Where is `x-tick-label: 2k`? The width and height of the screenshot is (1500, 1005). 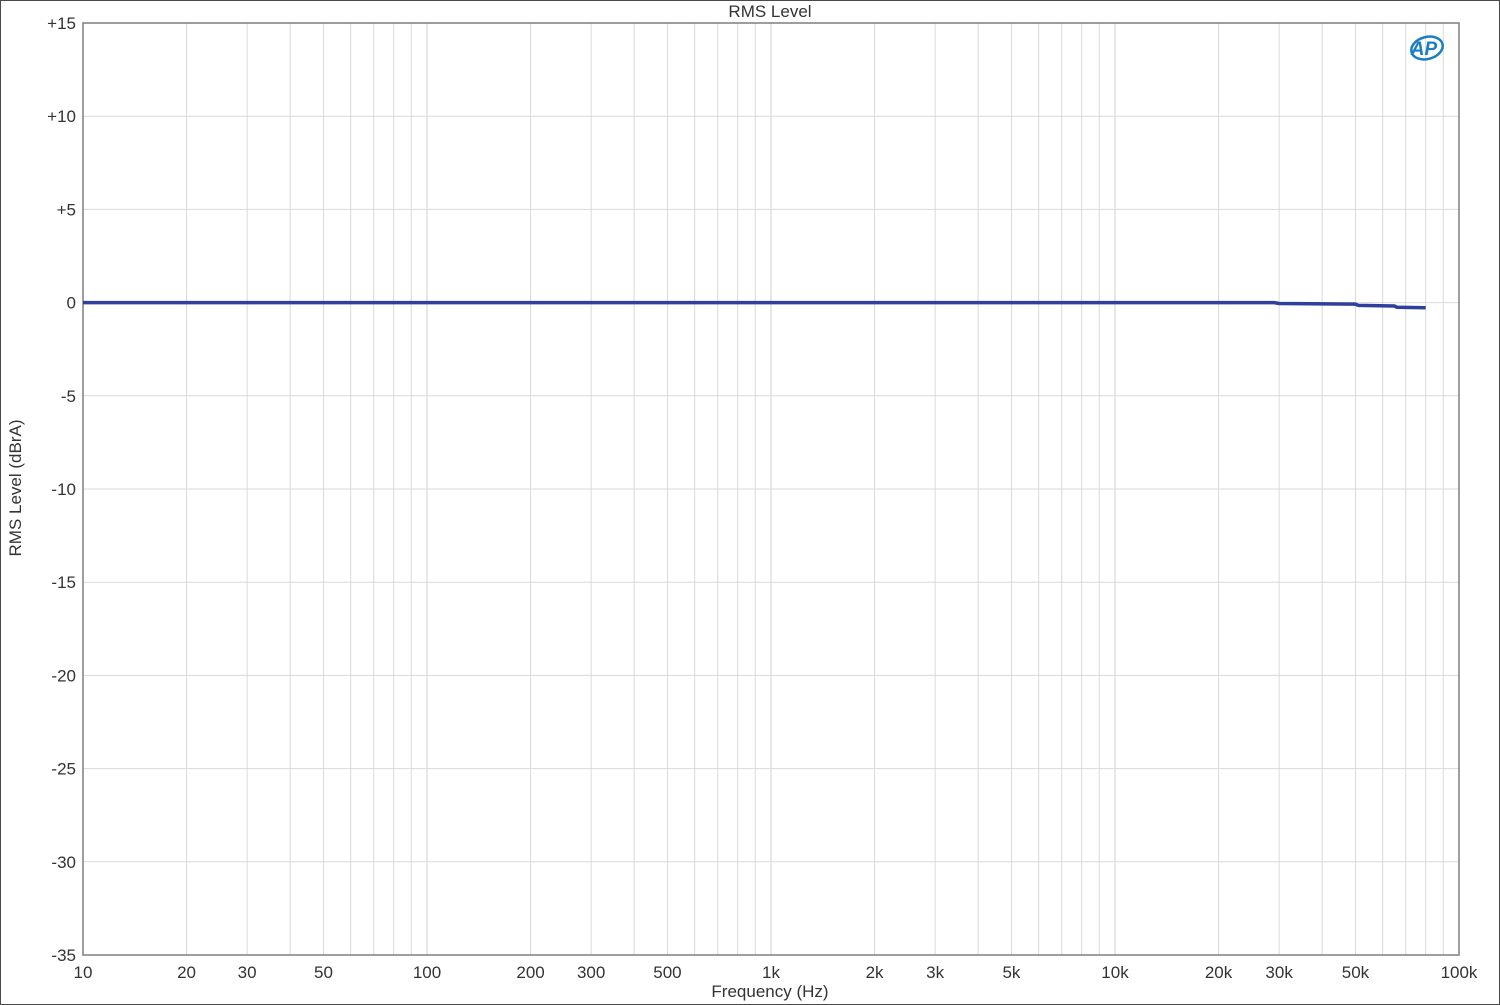
x-tick-label: 2k is located at coordinates (875, 972).